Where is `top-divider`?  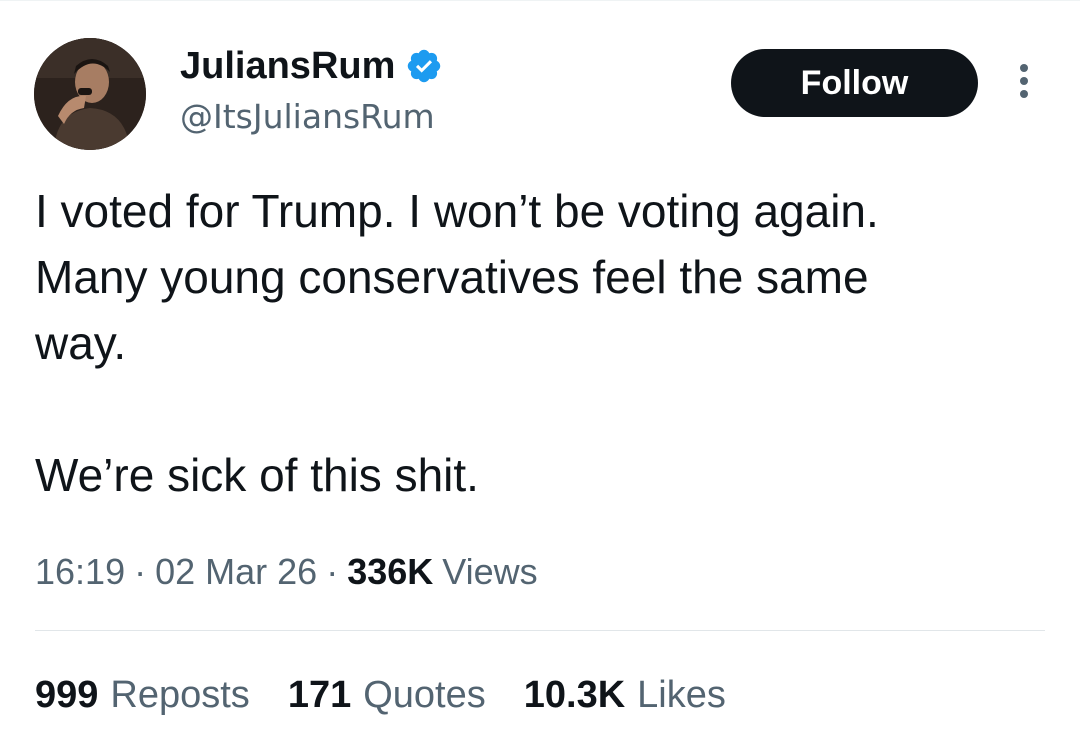
top-divider is located at coordinates (540, 0).